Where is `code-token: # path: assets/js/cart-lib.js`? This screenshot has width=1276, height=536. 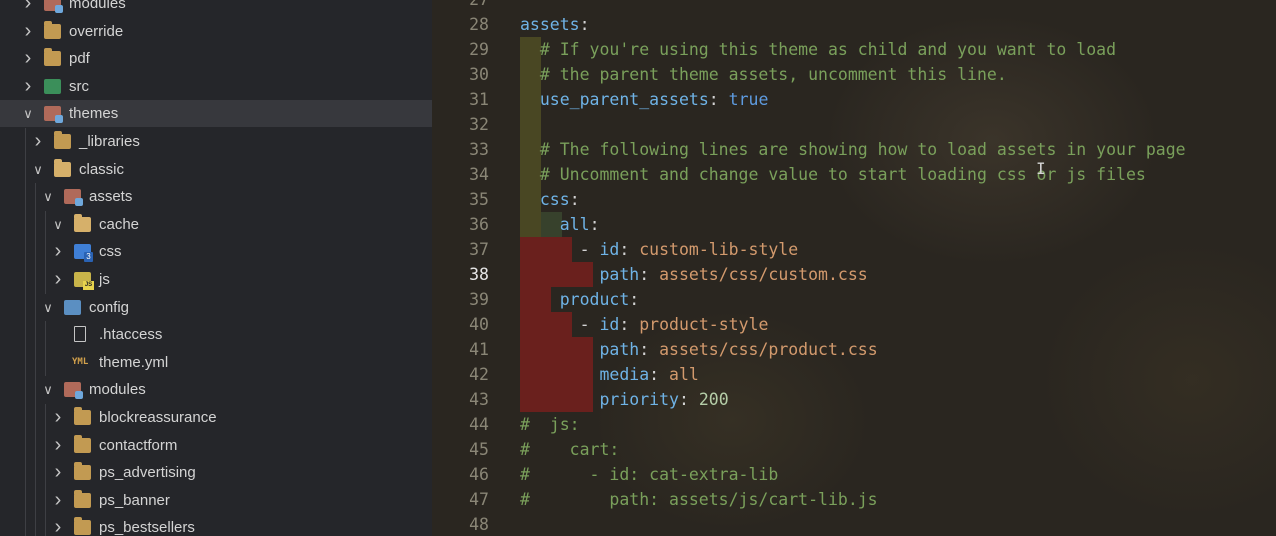
code-token: # path: assets/js/cart-lib.js is located at coordinates (699, 499).